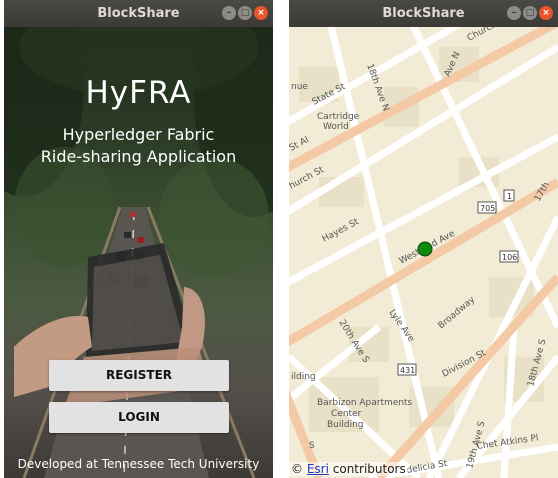 This screenshot has width=558, height=478. Describe the element at coordinates (509, 196) in the screenshot. I see `route-1-badge: 1` at that location.